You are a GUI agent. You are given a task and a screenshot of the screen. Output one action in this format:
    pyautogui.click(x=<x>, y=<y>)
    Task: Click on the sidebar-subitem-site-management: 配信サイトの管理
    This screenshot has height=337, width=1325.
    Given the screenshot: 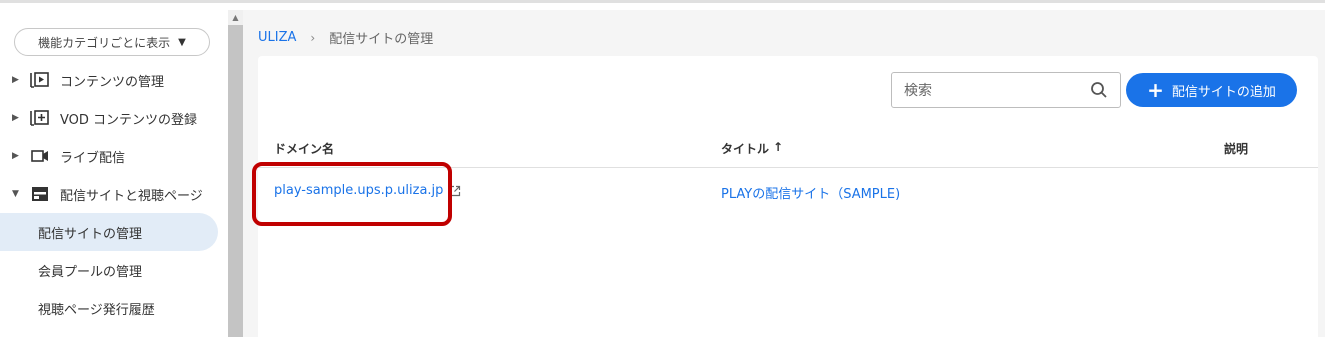 What is the action you would take?
    pyautogui.click(x=109, y=232)
    